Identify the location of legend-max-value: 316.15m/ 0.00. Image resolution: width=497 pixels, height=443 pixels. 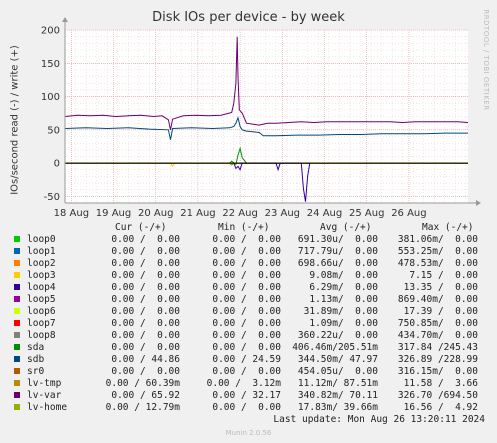
(437, 371).